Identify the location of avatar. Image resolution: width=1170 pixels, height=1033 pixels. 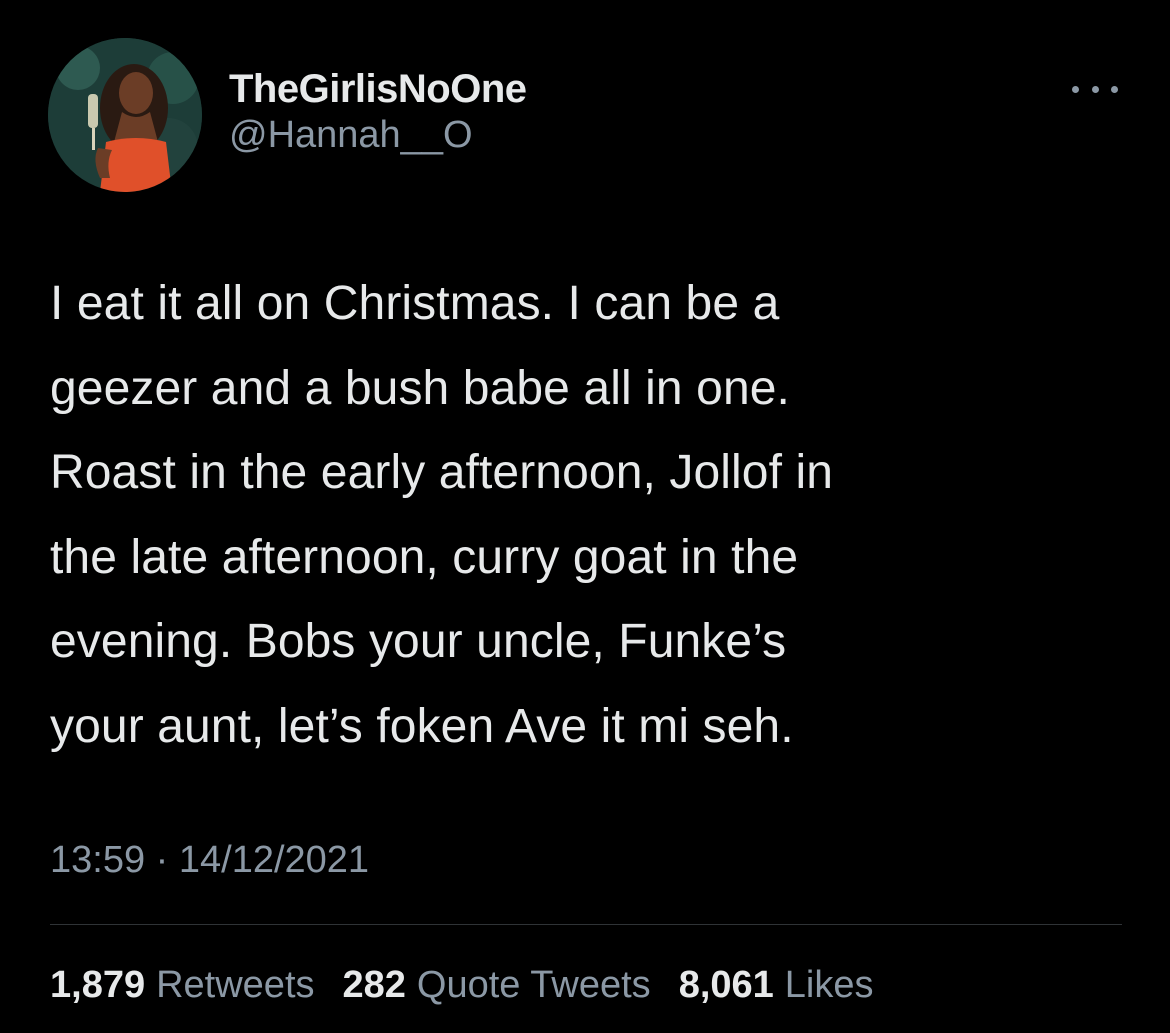
(125, 115).